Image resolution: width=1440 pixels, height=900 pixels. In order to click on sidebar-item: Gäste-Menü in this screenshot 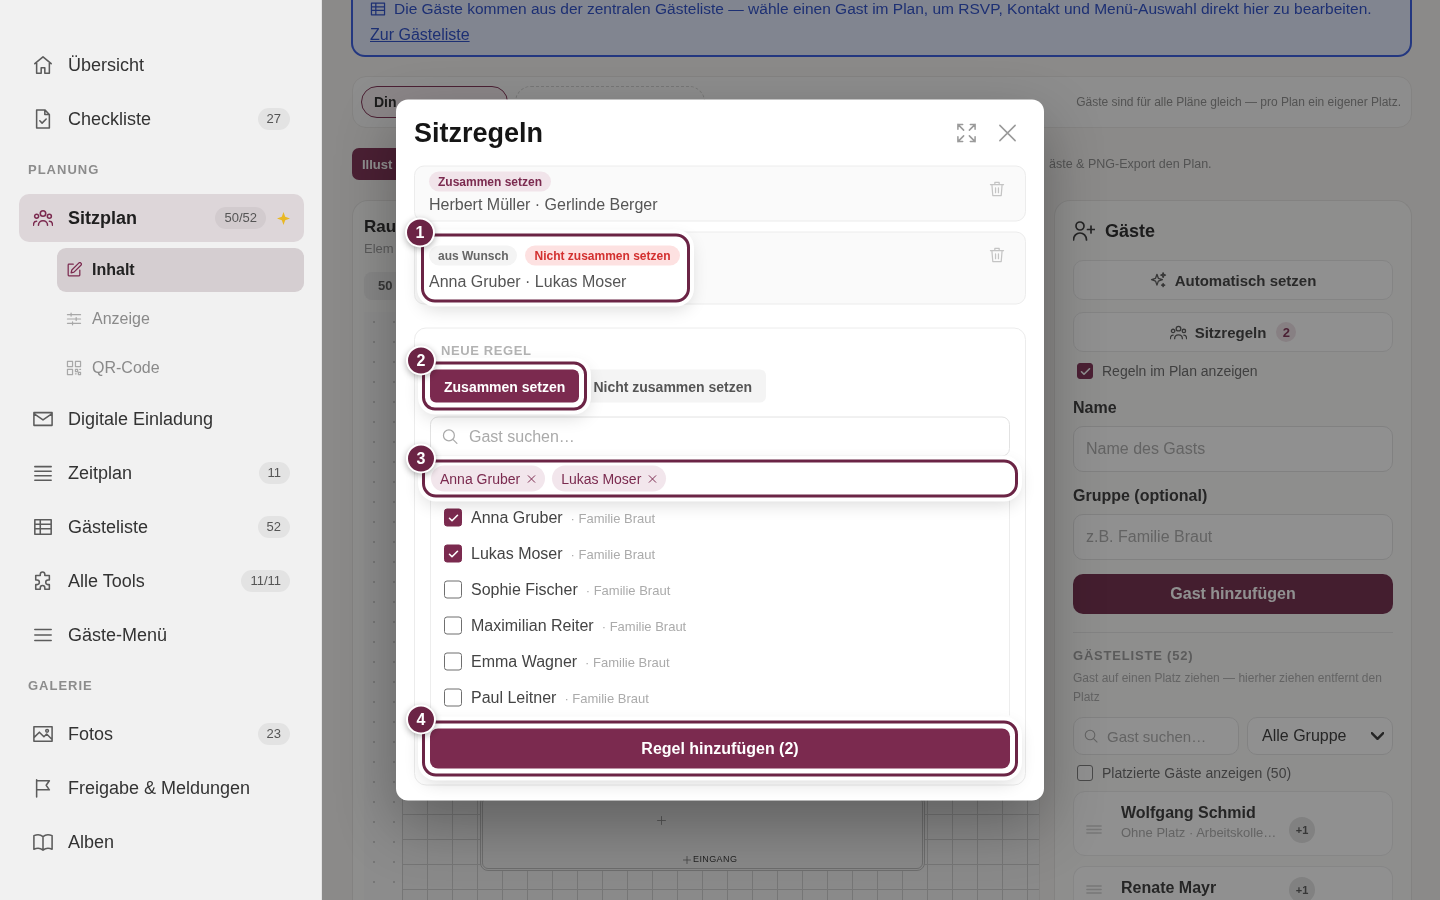, I will do `click(161, 635)`.